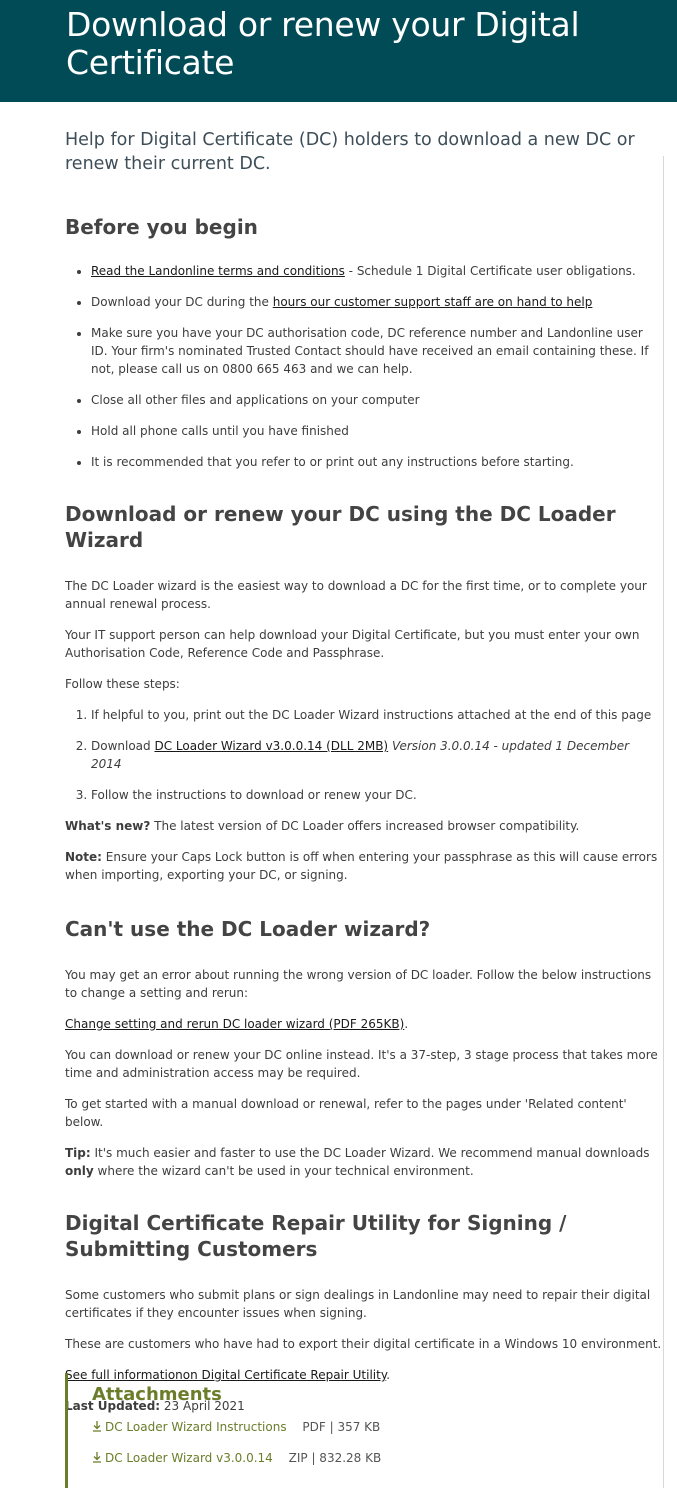 The width and height of the screenshot is (677, 1488). I want to click on wizard-paragraph-3: Follow these steps:, so click(122, 684).